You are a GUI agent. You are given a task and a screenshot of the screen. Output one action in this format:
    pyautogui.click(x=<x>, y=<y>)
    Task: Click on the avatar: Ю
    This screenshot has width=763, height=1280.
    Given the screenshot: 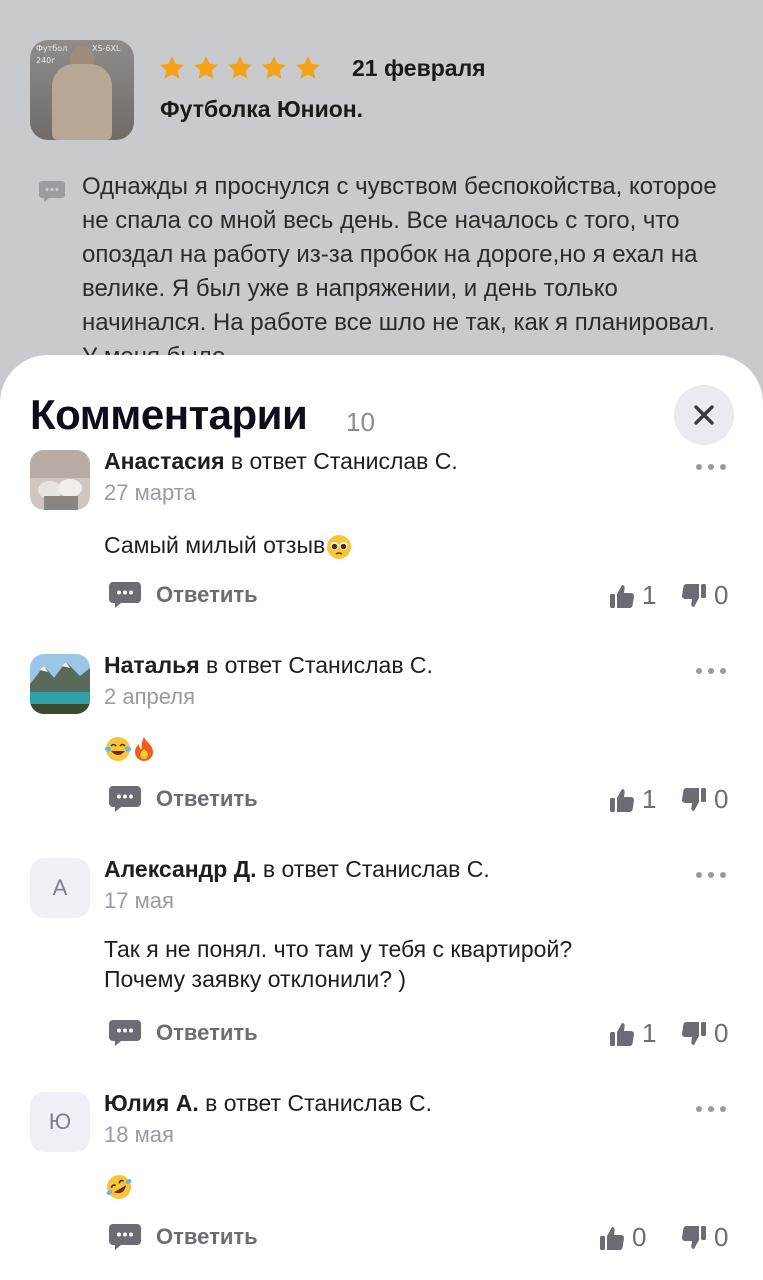 What is the action you would take?
    pyautogui.click(x=60, y=1122)
    